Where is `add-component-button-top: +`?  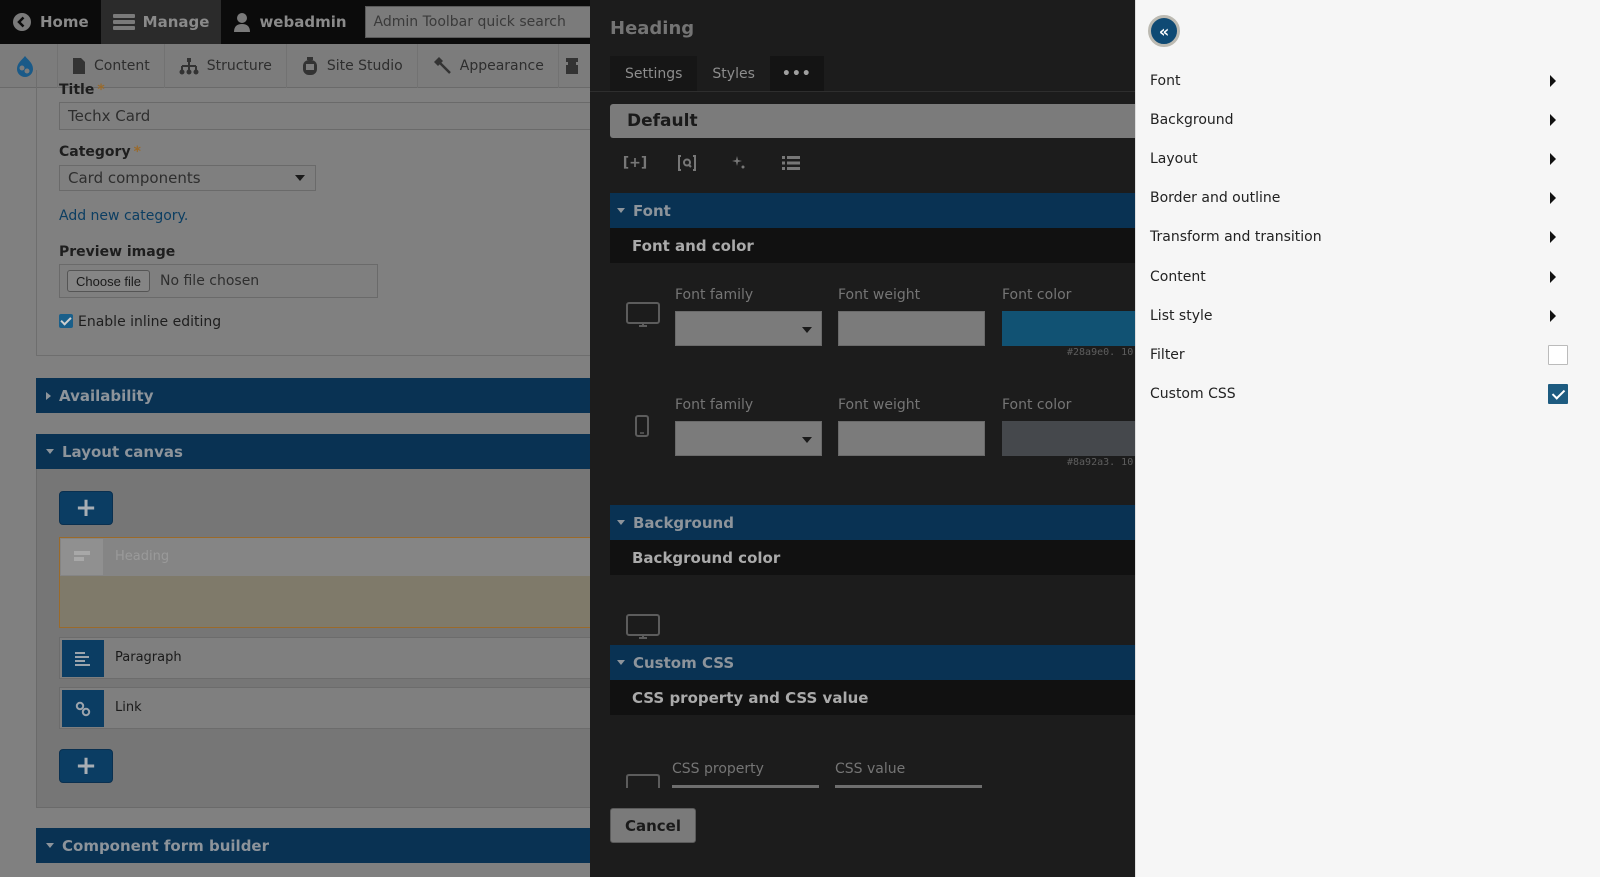 add-component-button-top: + is located at coordinates (86, 508).